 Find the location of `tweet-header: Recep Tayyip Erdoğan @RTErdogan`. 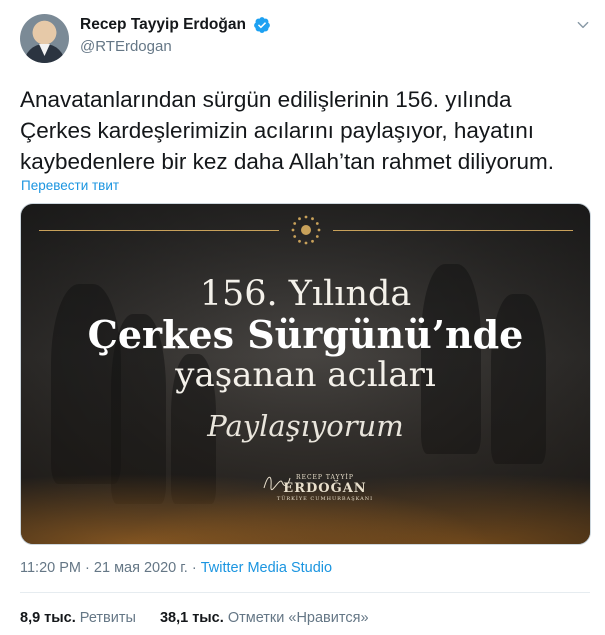

tweet-header: Recep Tayyip Erdoğan @RTErdogan is located at coordinates (305, 40).